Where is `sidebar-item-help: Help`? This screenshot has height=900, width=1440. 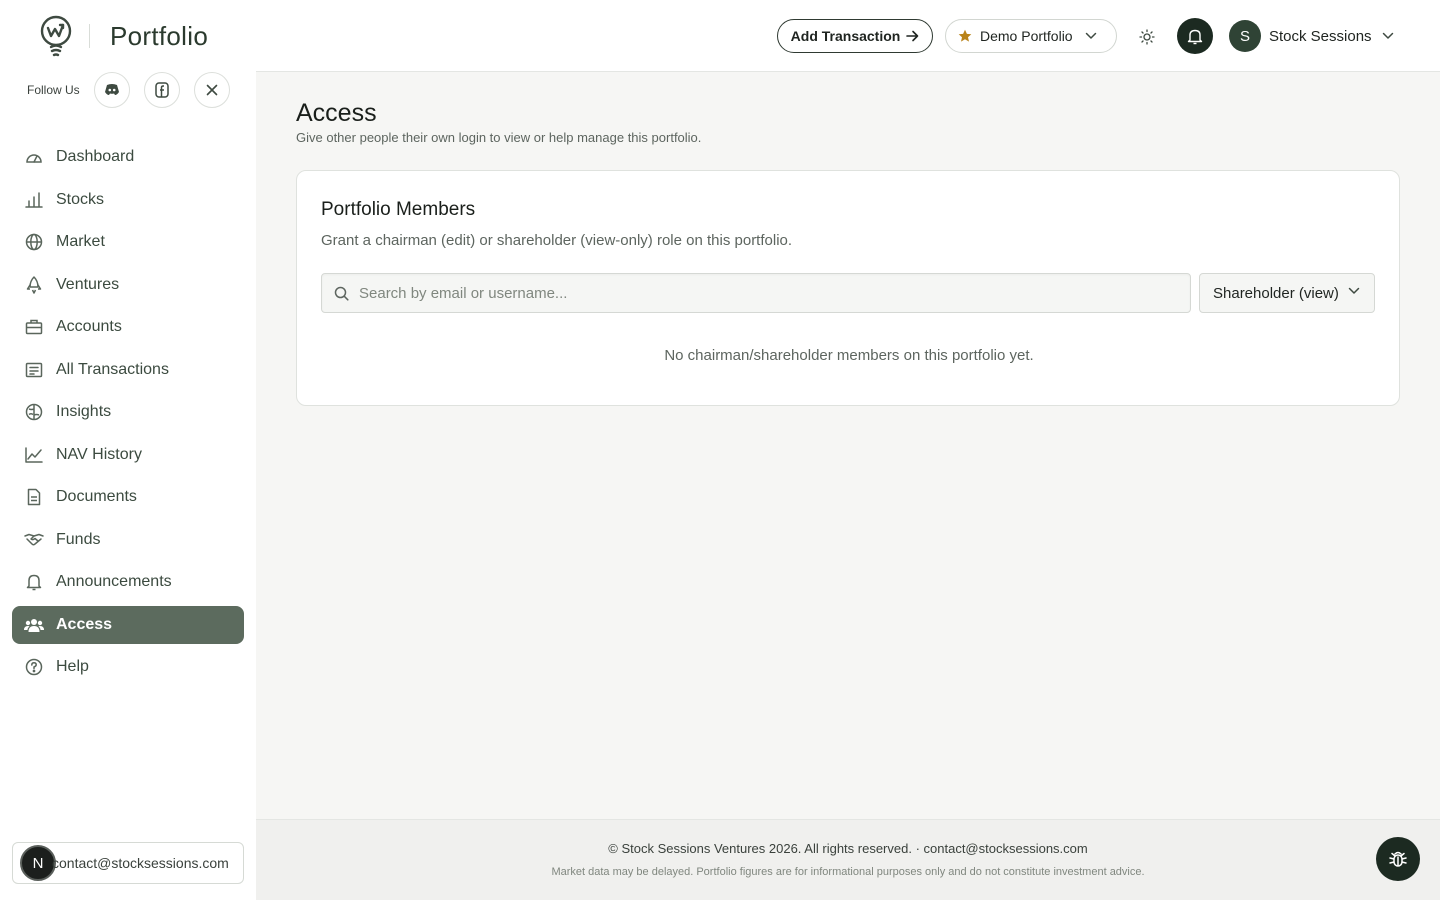
sidebar-item-help: Help is located at coordinates (128, 667).